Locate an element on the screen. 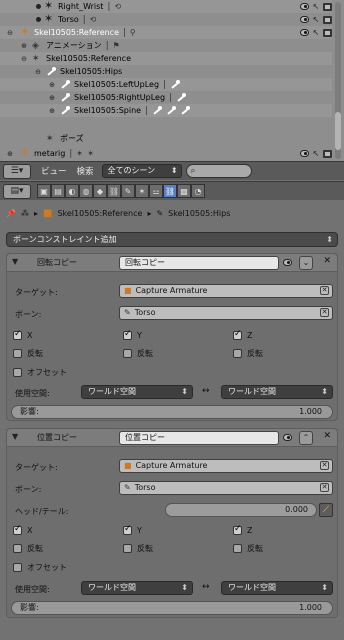 Image resolution: width=344 pixels, height=640 pixels. outliner-scrollbar is located at coordinates (338, 80).